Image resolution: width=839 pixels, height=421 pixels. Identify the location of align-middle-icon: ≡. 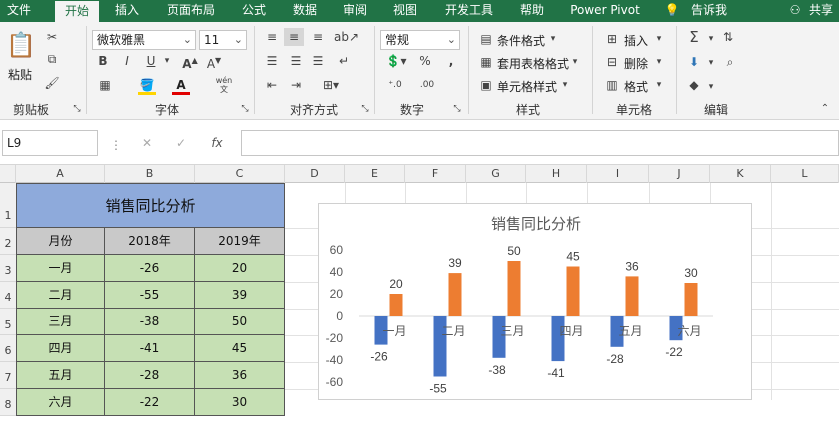
(294, 37).